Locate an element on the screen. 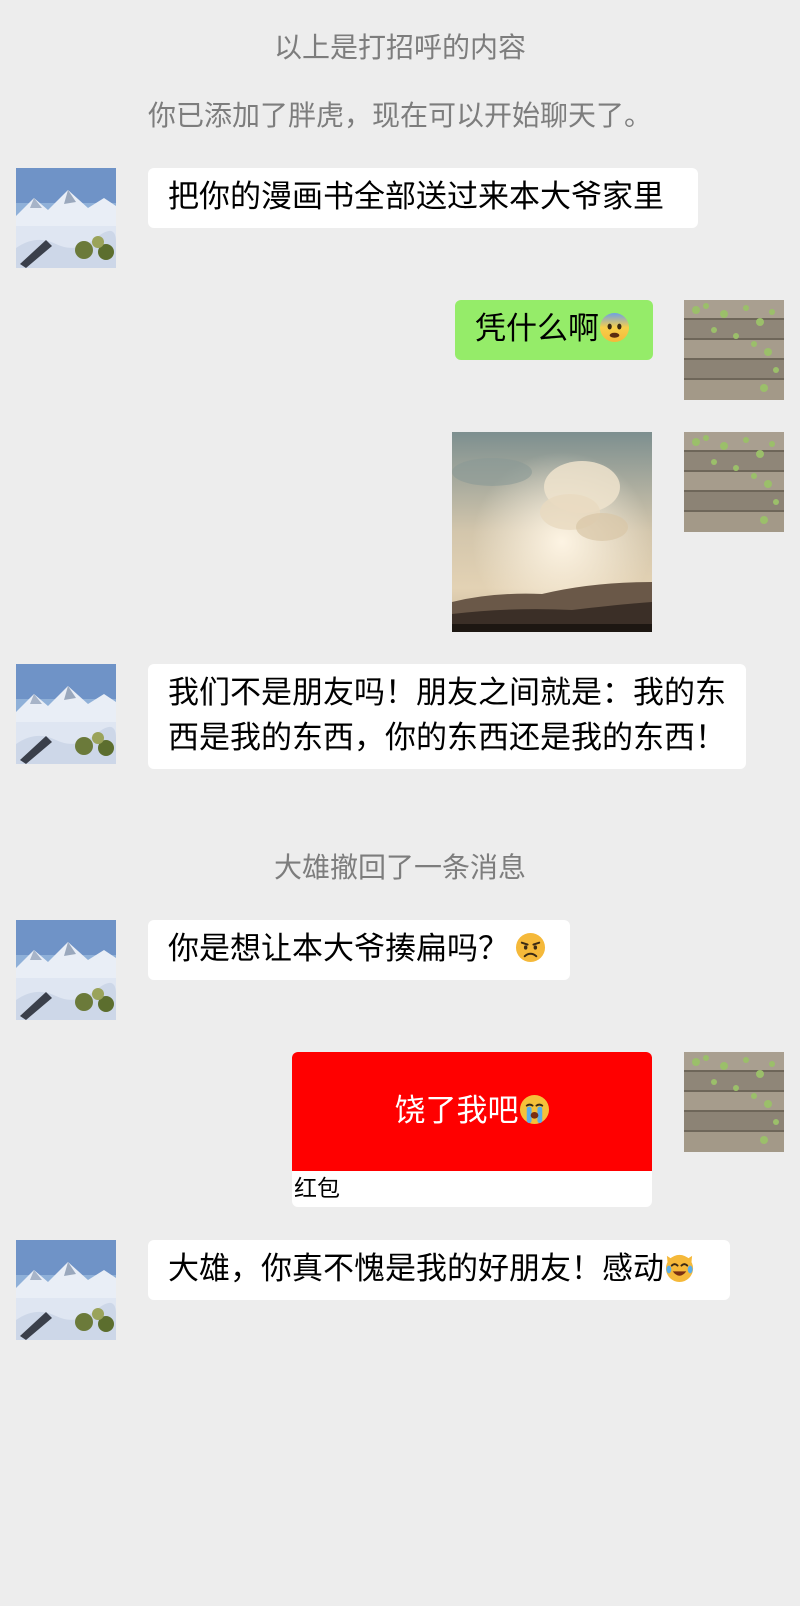 The width and height of the screenshot is (800, 1606). message-bubble-outgoing: 凭什么啊 is located at coordinates (554, 330).